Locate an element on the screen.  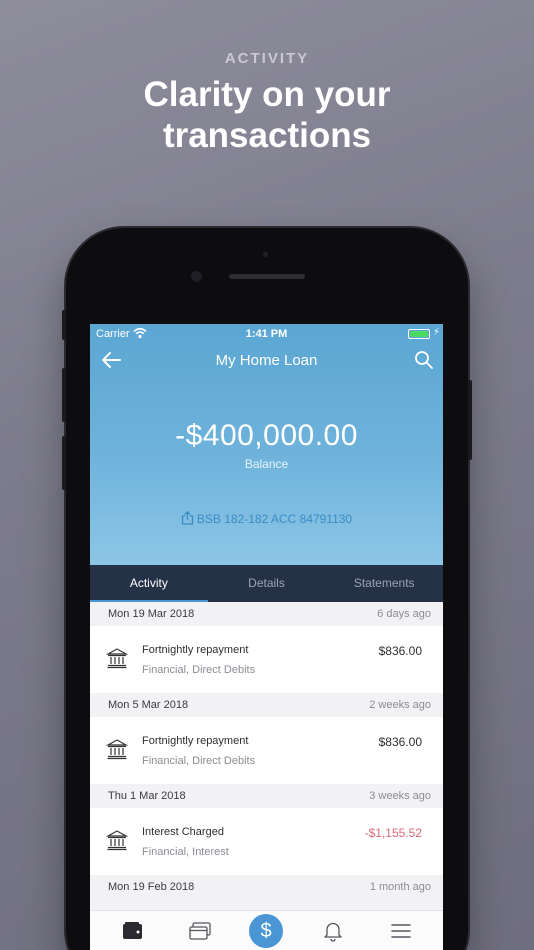
promo-title-line-2: transactions is located at coordinates (267, 135).